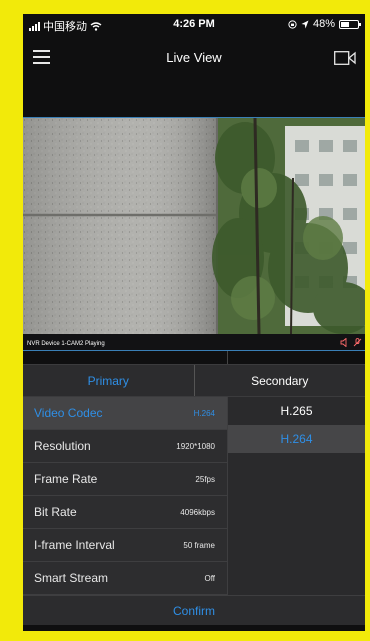 The image size is (370, 641). What do you see at coordinates (125, 446) in the screenshot?
I see `setting-resolution: Resolution 1920*1080` at bounding box center [125, 446].